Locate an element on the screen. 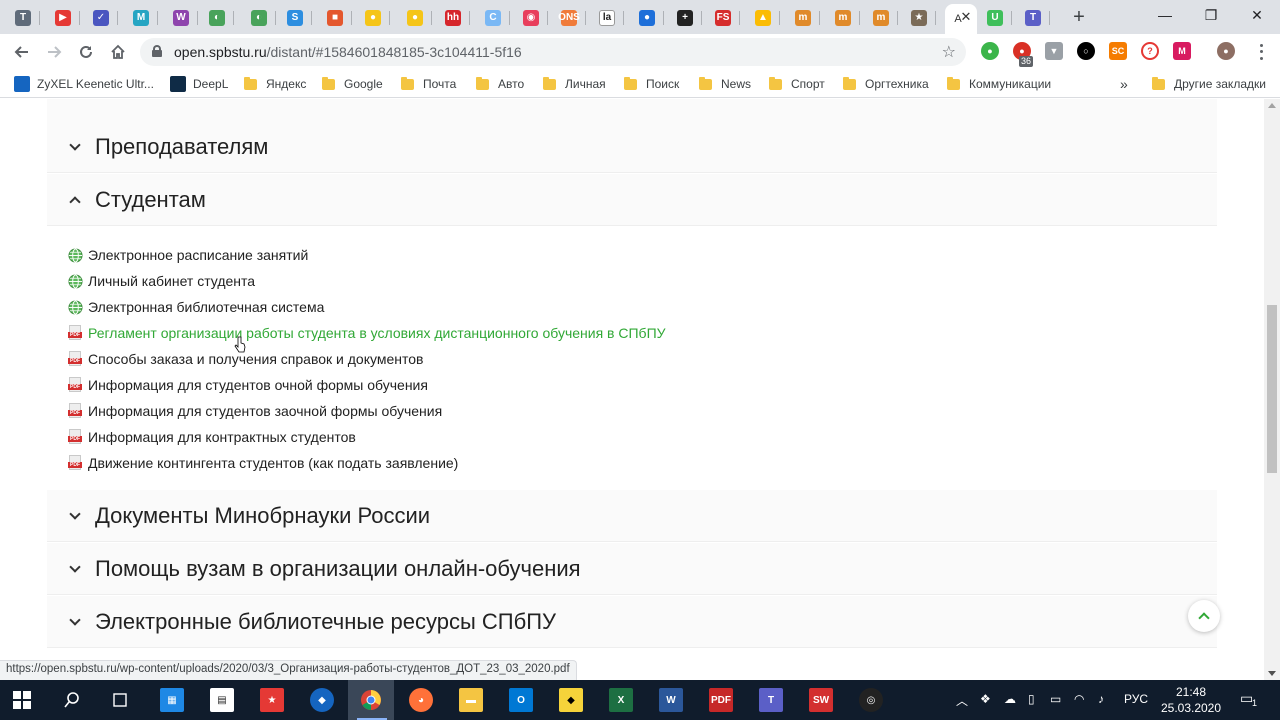 This screenshot has height=720, width=1280. browser-tab: hh is located at coordinates (453, 18).